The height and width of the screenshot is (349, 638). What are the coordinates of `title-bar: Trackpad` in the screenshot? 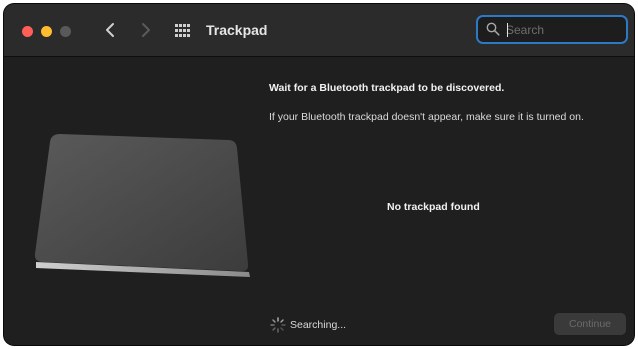 It's located at (319, 30).